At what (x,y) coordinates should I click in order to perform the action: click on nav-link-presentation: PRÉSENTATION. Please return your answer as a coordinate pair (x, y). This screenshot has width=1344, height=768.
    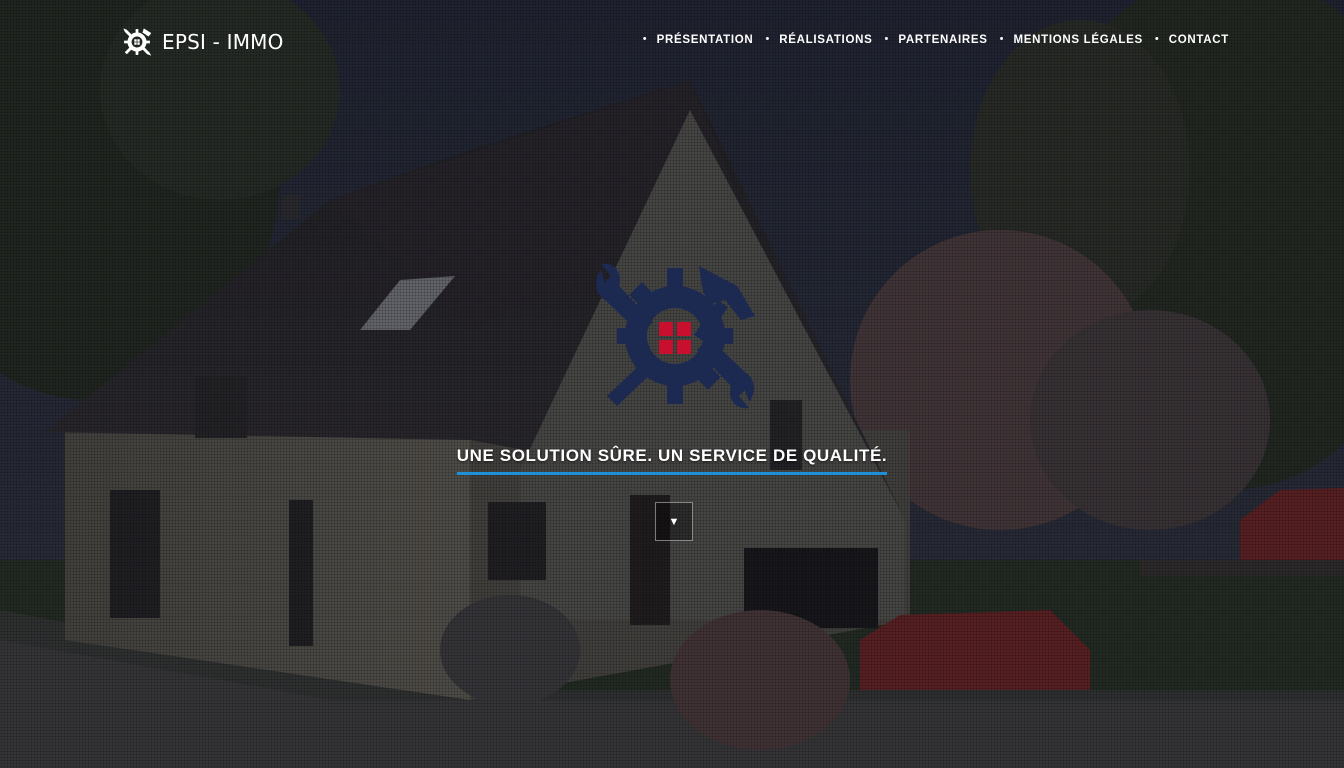
    Looking at the image, I should click on (705, 40).